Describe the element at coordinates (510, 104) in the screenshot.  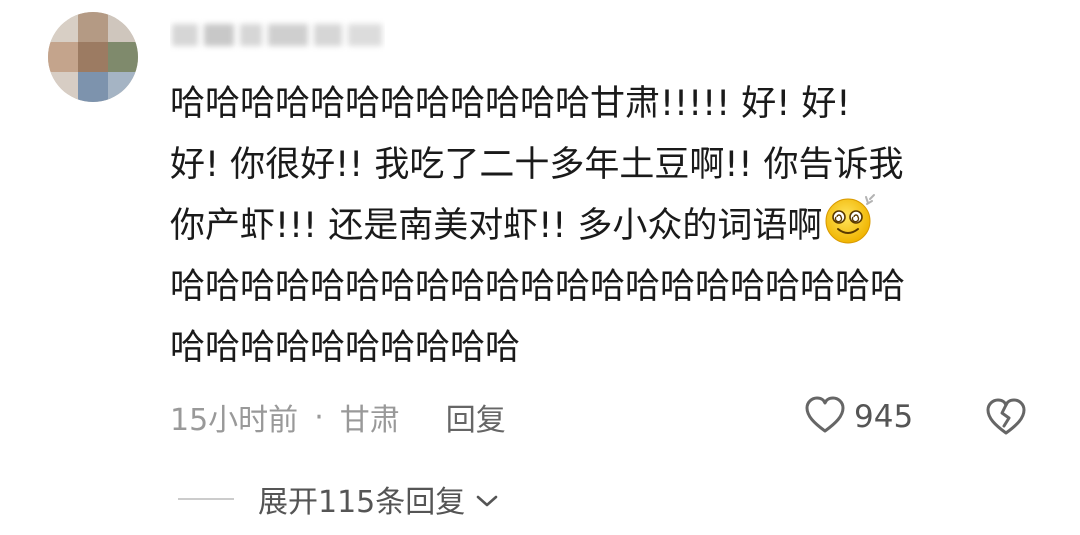
I see `comment-line-1: 哈哈哈哈哈哈哈哈哈哈哈哈甘肃!!!!! 好! 好!` at that location.